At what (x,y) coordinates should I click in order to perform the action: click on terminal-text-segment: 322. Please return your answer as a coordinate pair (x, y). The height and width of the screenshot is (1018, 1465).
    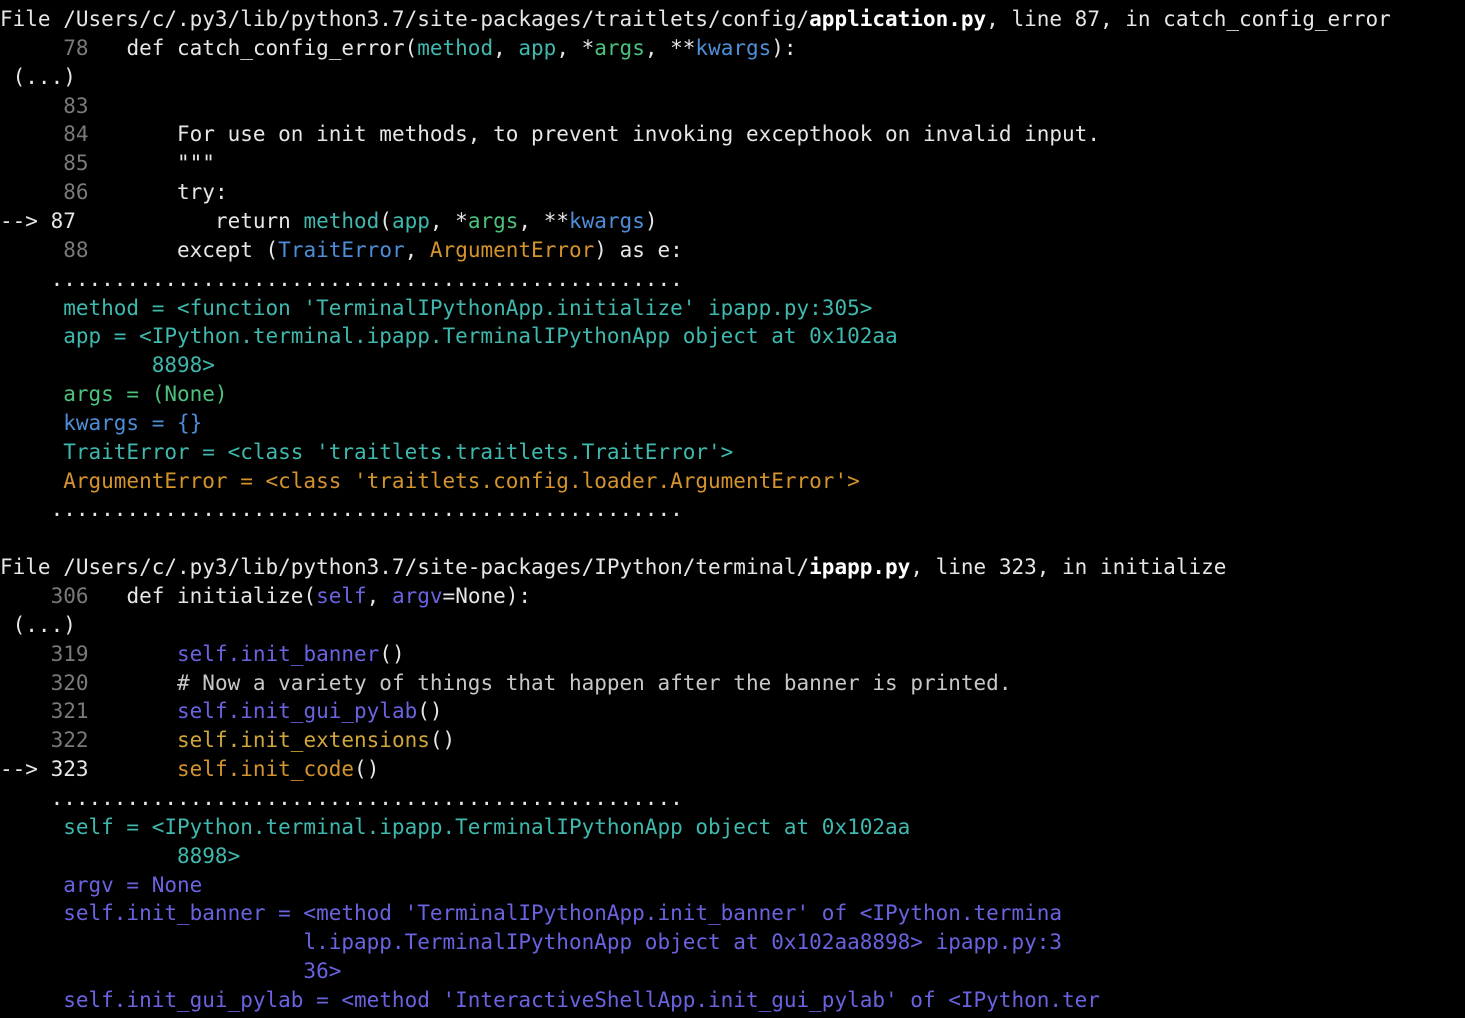
    Looking at the image, I should click on (89, 740).